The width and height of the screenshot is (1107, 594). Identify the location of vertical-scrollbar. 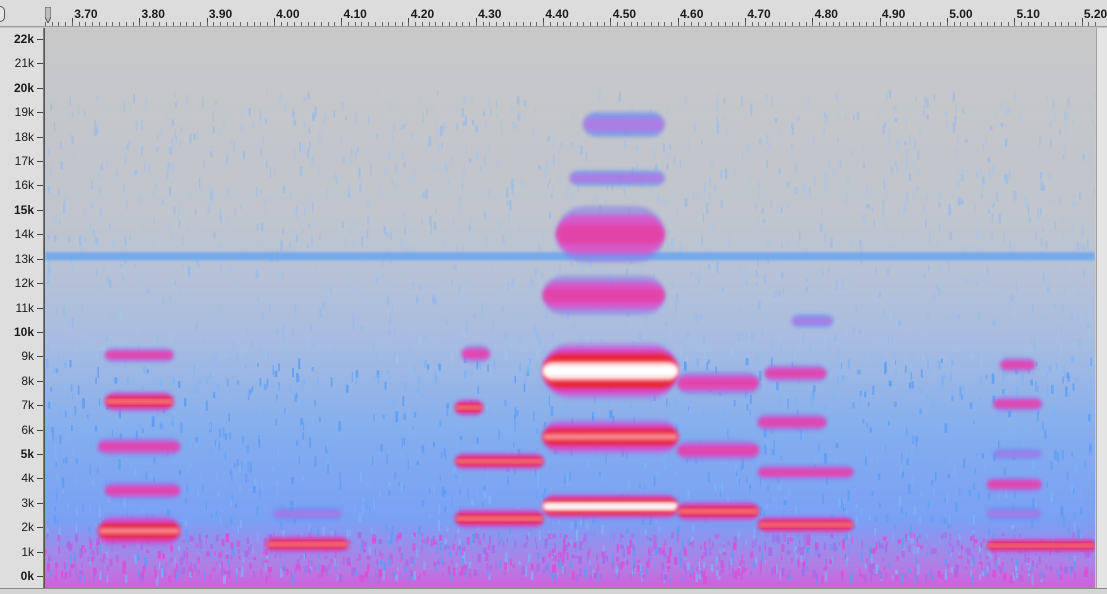
(1101, 308).